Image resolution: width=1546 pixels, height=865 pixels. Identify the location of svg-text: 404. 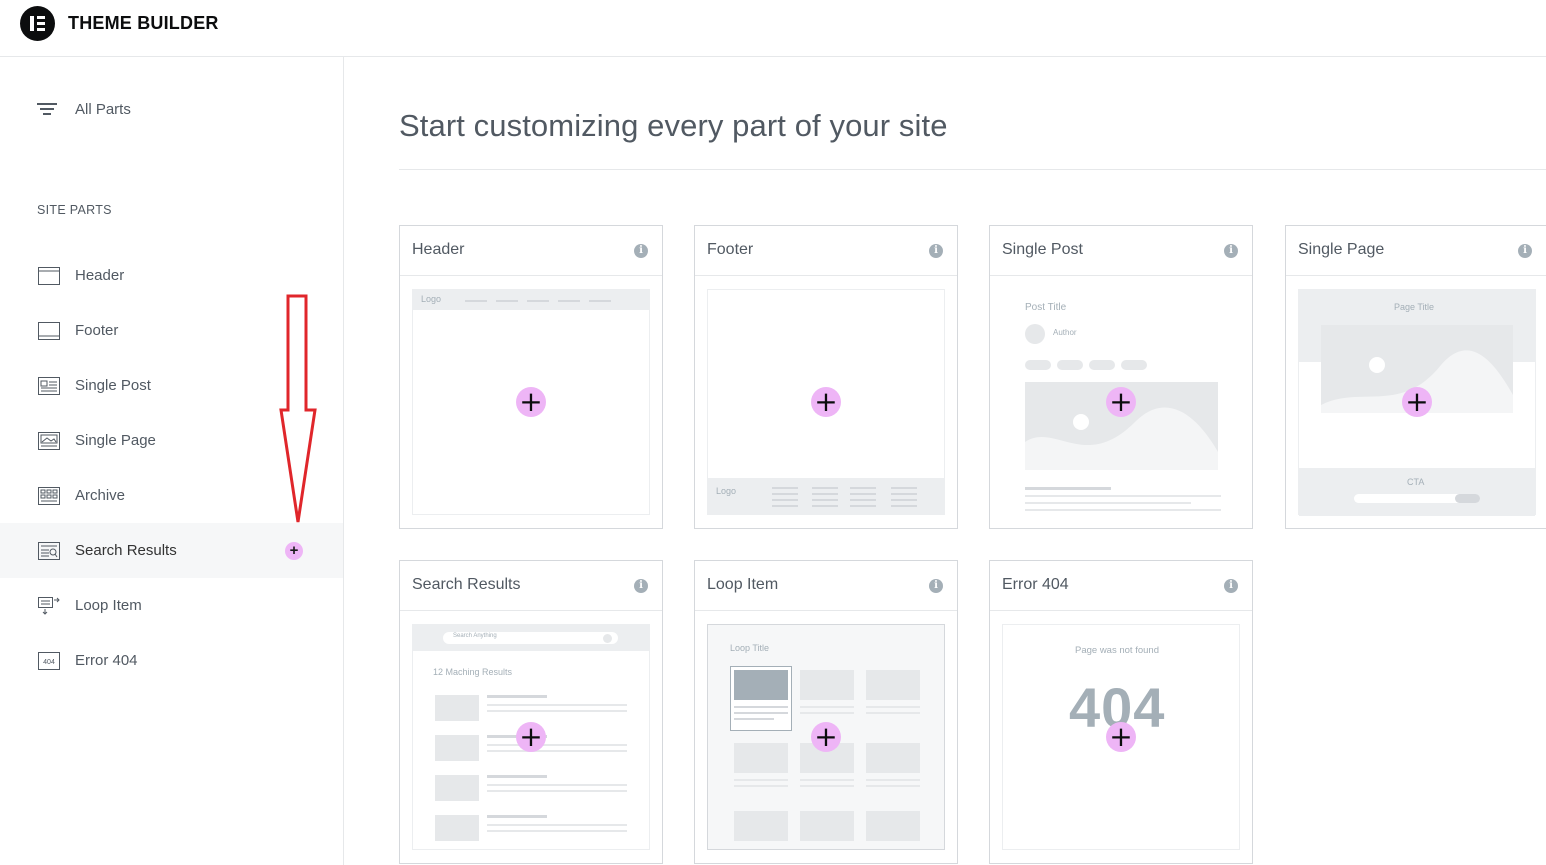
(49, 662).